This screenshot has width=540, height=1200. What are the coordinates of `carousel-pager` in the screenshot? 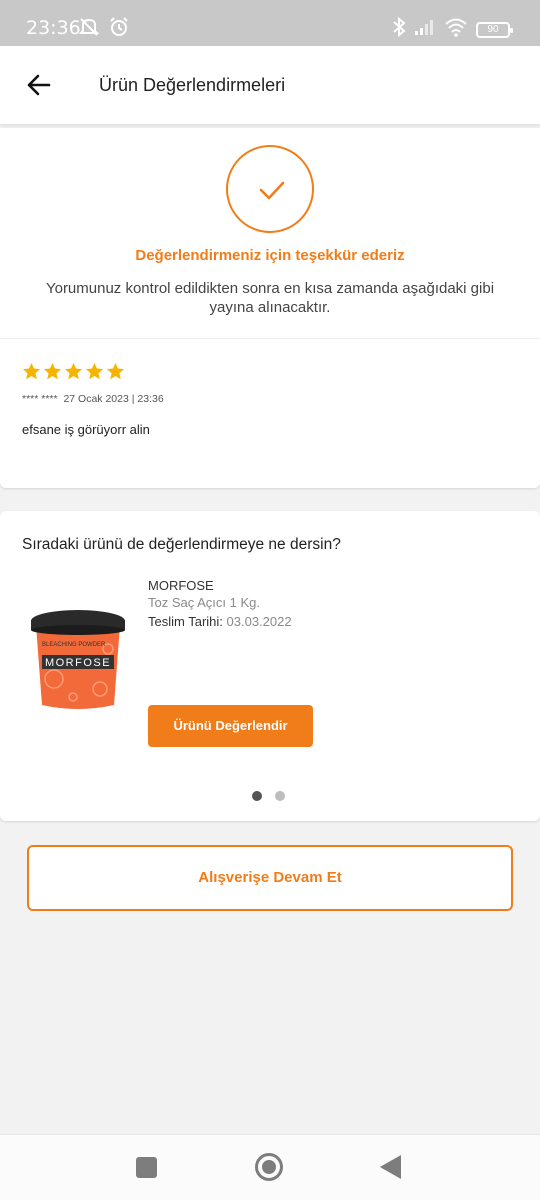 It's located at (268, 796).